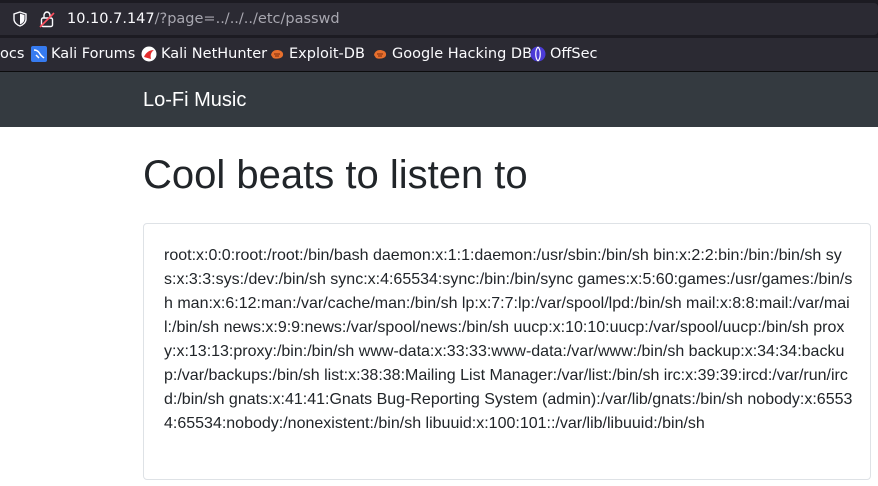  What do you see at coordinates (439, 99) in the screenshot?
I see `site-navbar: Lo-Fi Music` at bounding box center [439, 99].